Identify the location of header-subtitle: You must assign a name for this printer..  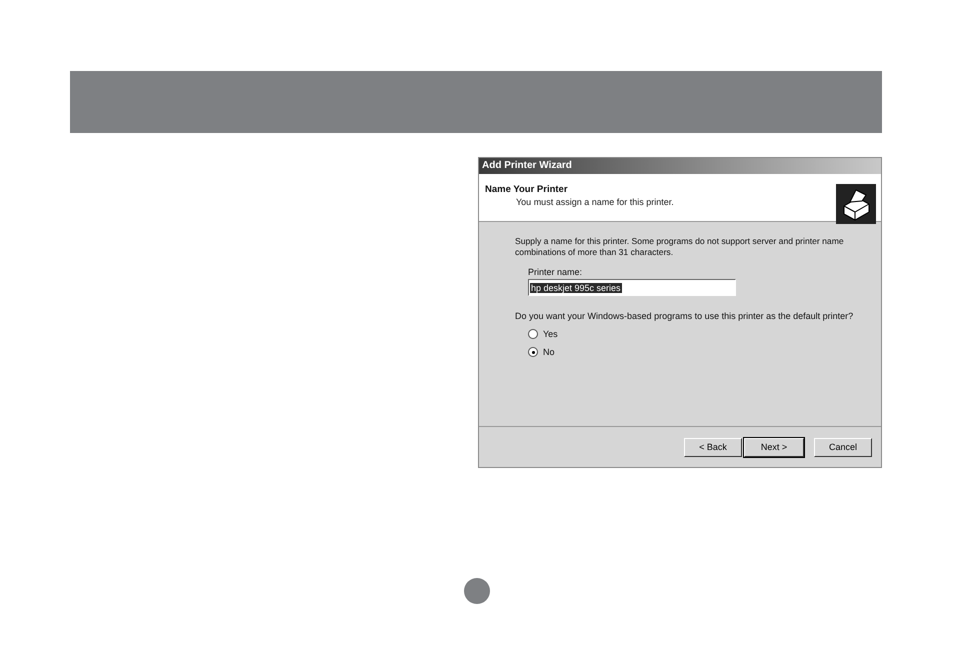
(595, 202).